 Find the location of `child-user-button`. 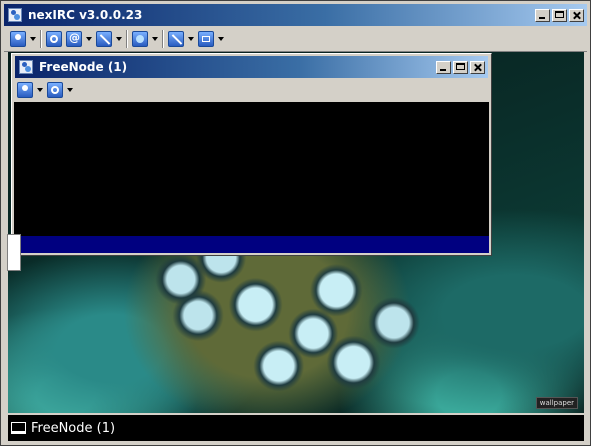

child-user-button is located at coordinates (30, 90).